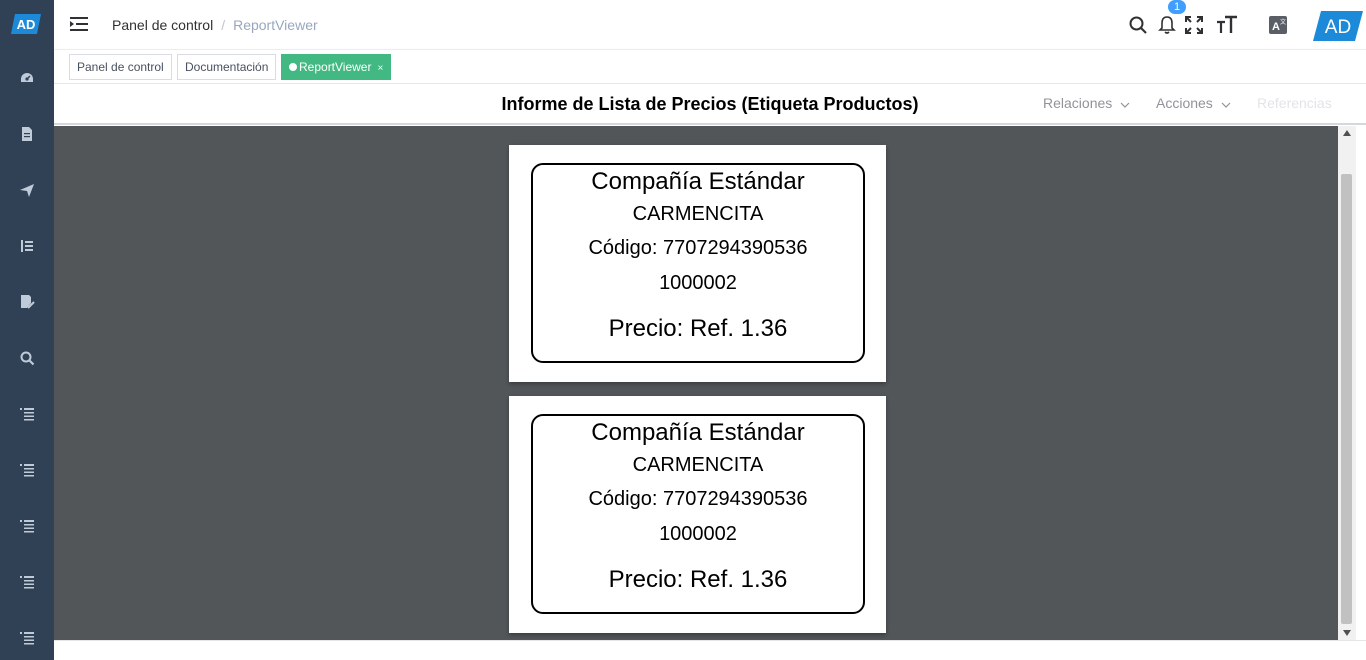  What do you see at coordinates (1078, 103) in the screenshot?
I see `menu-label: Relaciones` at bounding box center [1078, 103].